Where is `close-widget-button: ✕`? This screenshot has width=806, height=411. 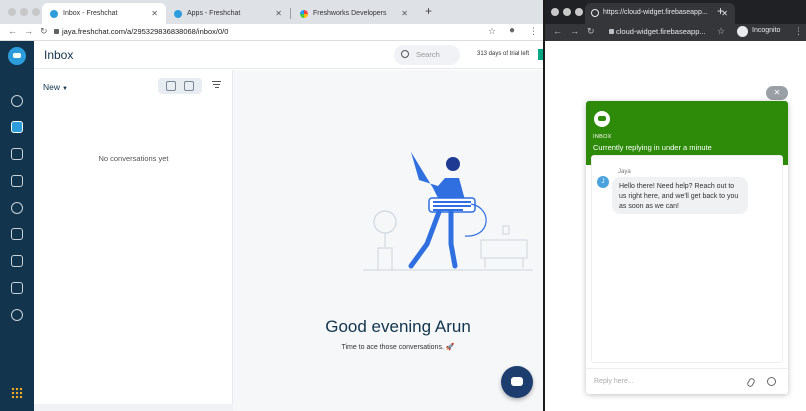
close-widget-button: ✕ is located at coordinates (777, 93).